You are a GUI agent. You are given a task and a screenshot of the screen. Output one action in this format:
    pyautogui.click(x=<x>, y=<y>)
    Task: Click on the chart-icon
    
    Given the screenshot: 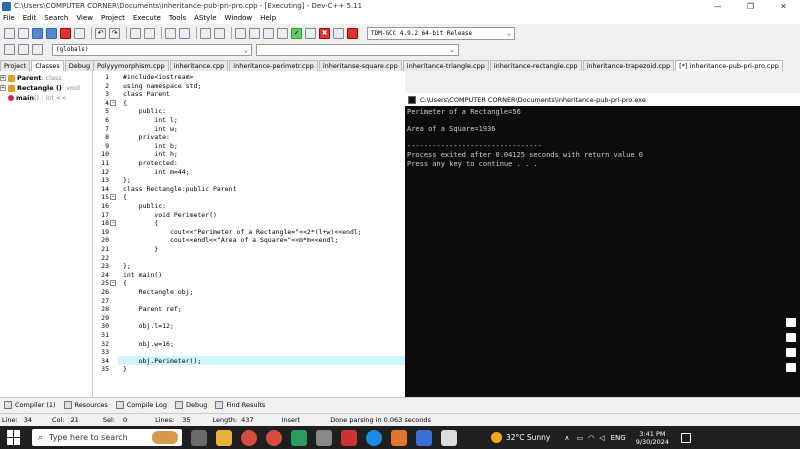 What is the action you would take?
    pyautogui.click(x=338, y=33)
    